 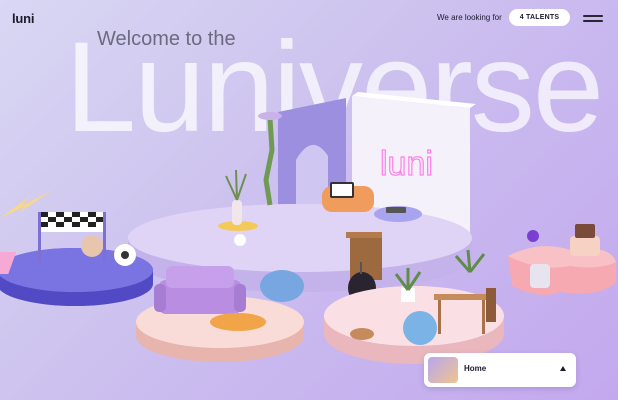 What do you see at coordinates (238, 322) in the screenshot?
I see `coffee-table` at bounding box center [238, 322].